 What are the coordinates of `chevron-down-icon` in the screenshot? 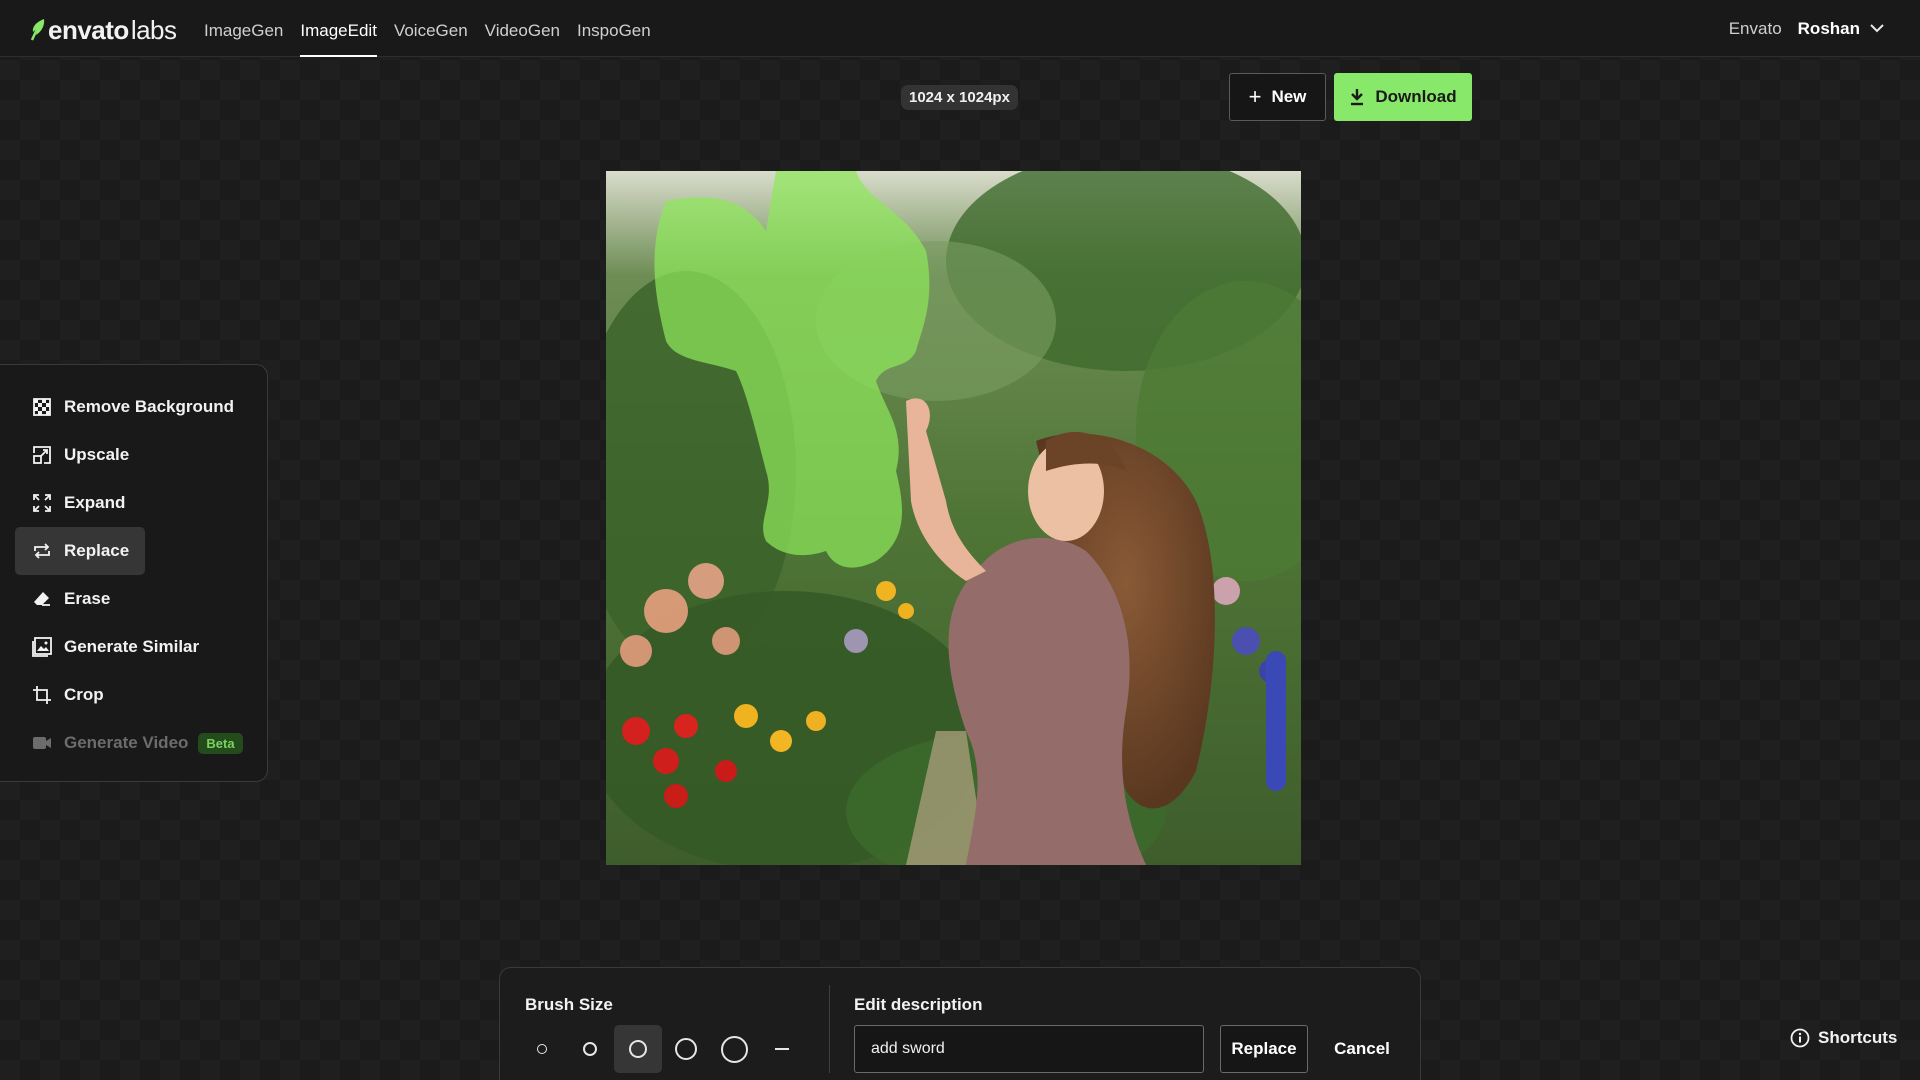 It's located at (1877, 28).